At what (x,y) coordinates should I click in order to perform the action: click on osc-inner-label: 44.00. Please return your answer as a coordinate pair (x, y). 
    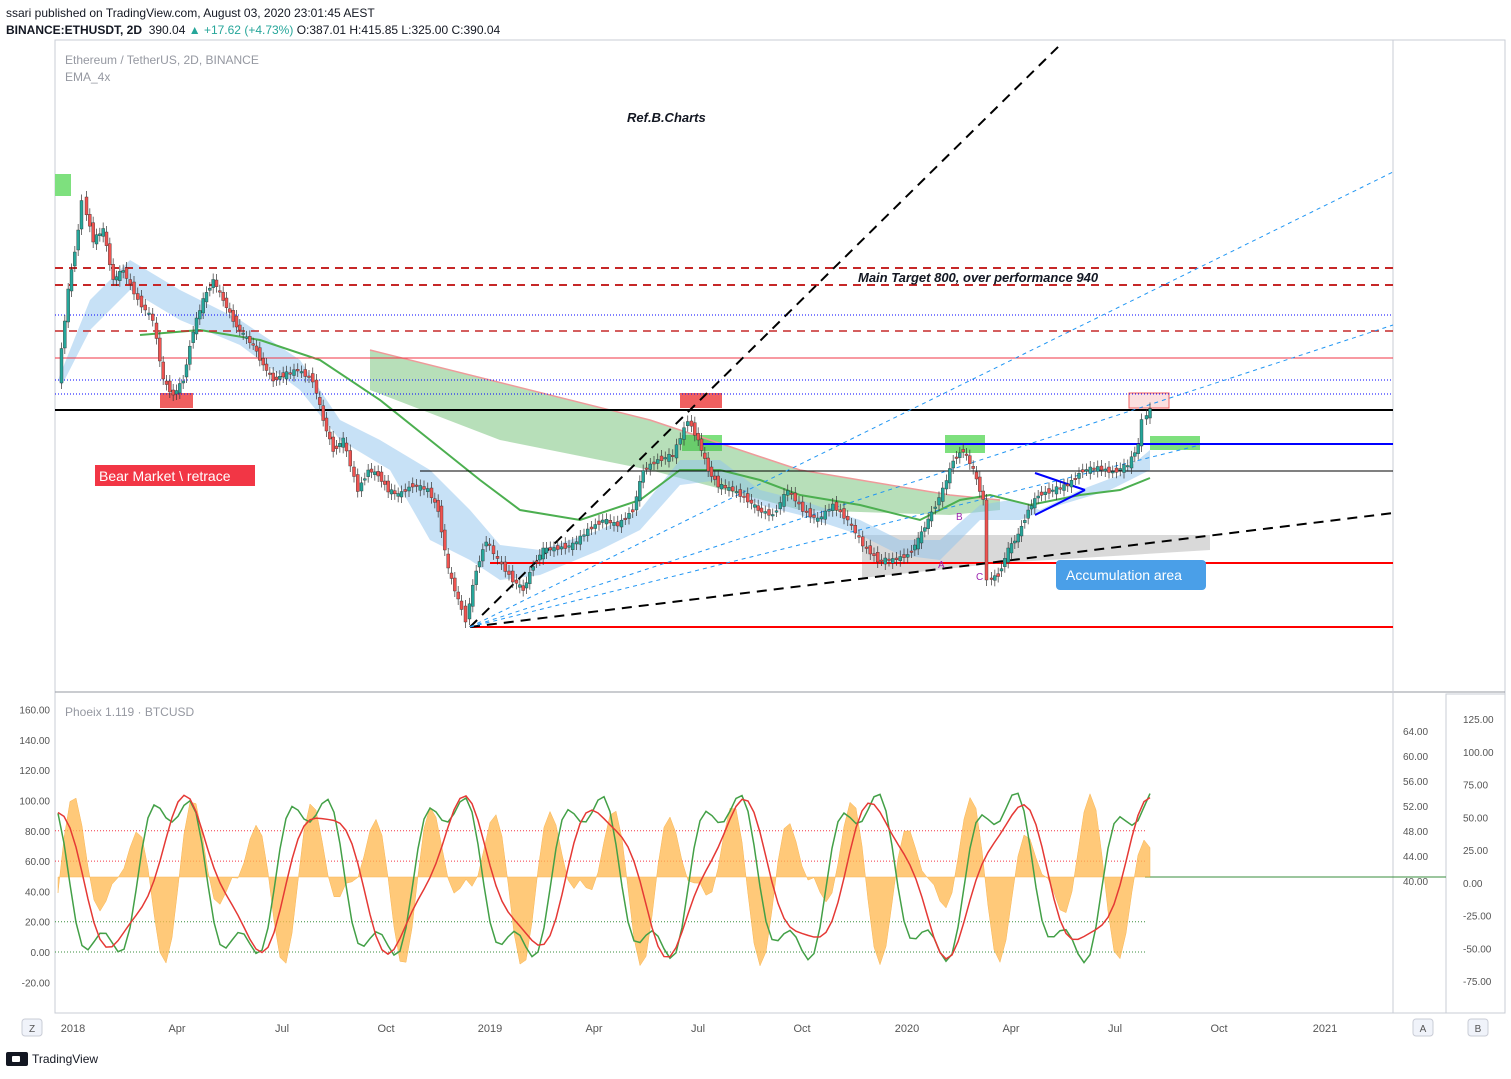
    Looking at the image, I should click on (1415, 857).